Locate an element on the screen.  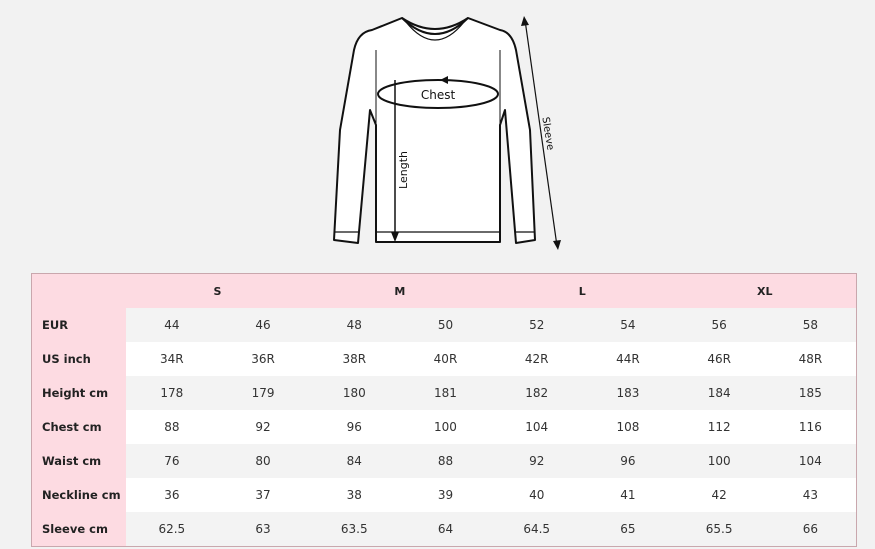
table-cell: 181 is located at coordinates (445, 393).